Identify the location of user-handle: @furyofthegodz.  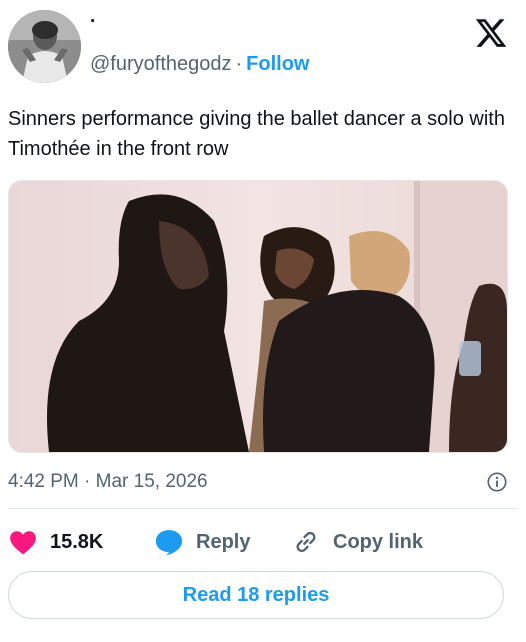
(161, 64).